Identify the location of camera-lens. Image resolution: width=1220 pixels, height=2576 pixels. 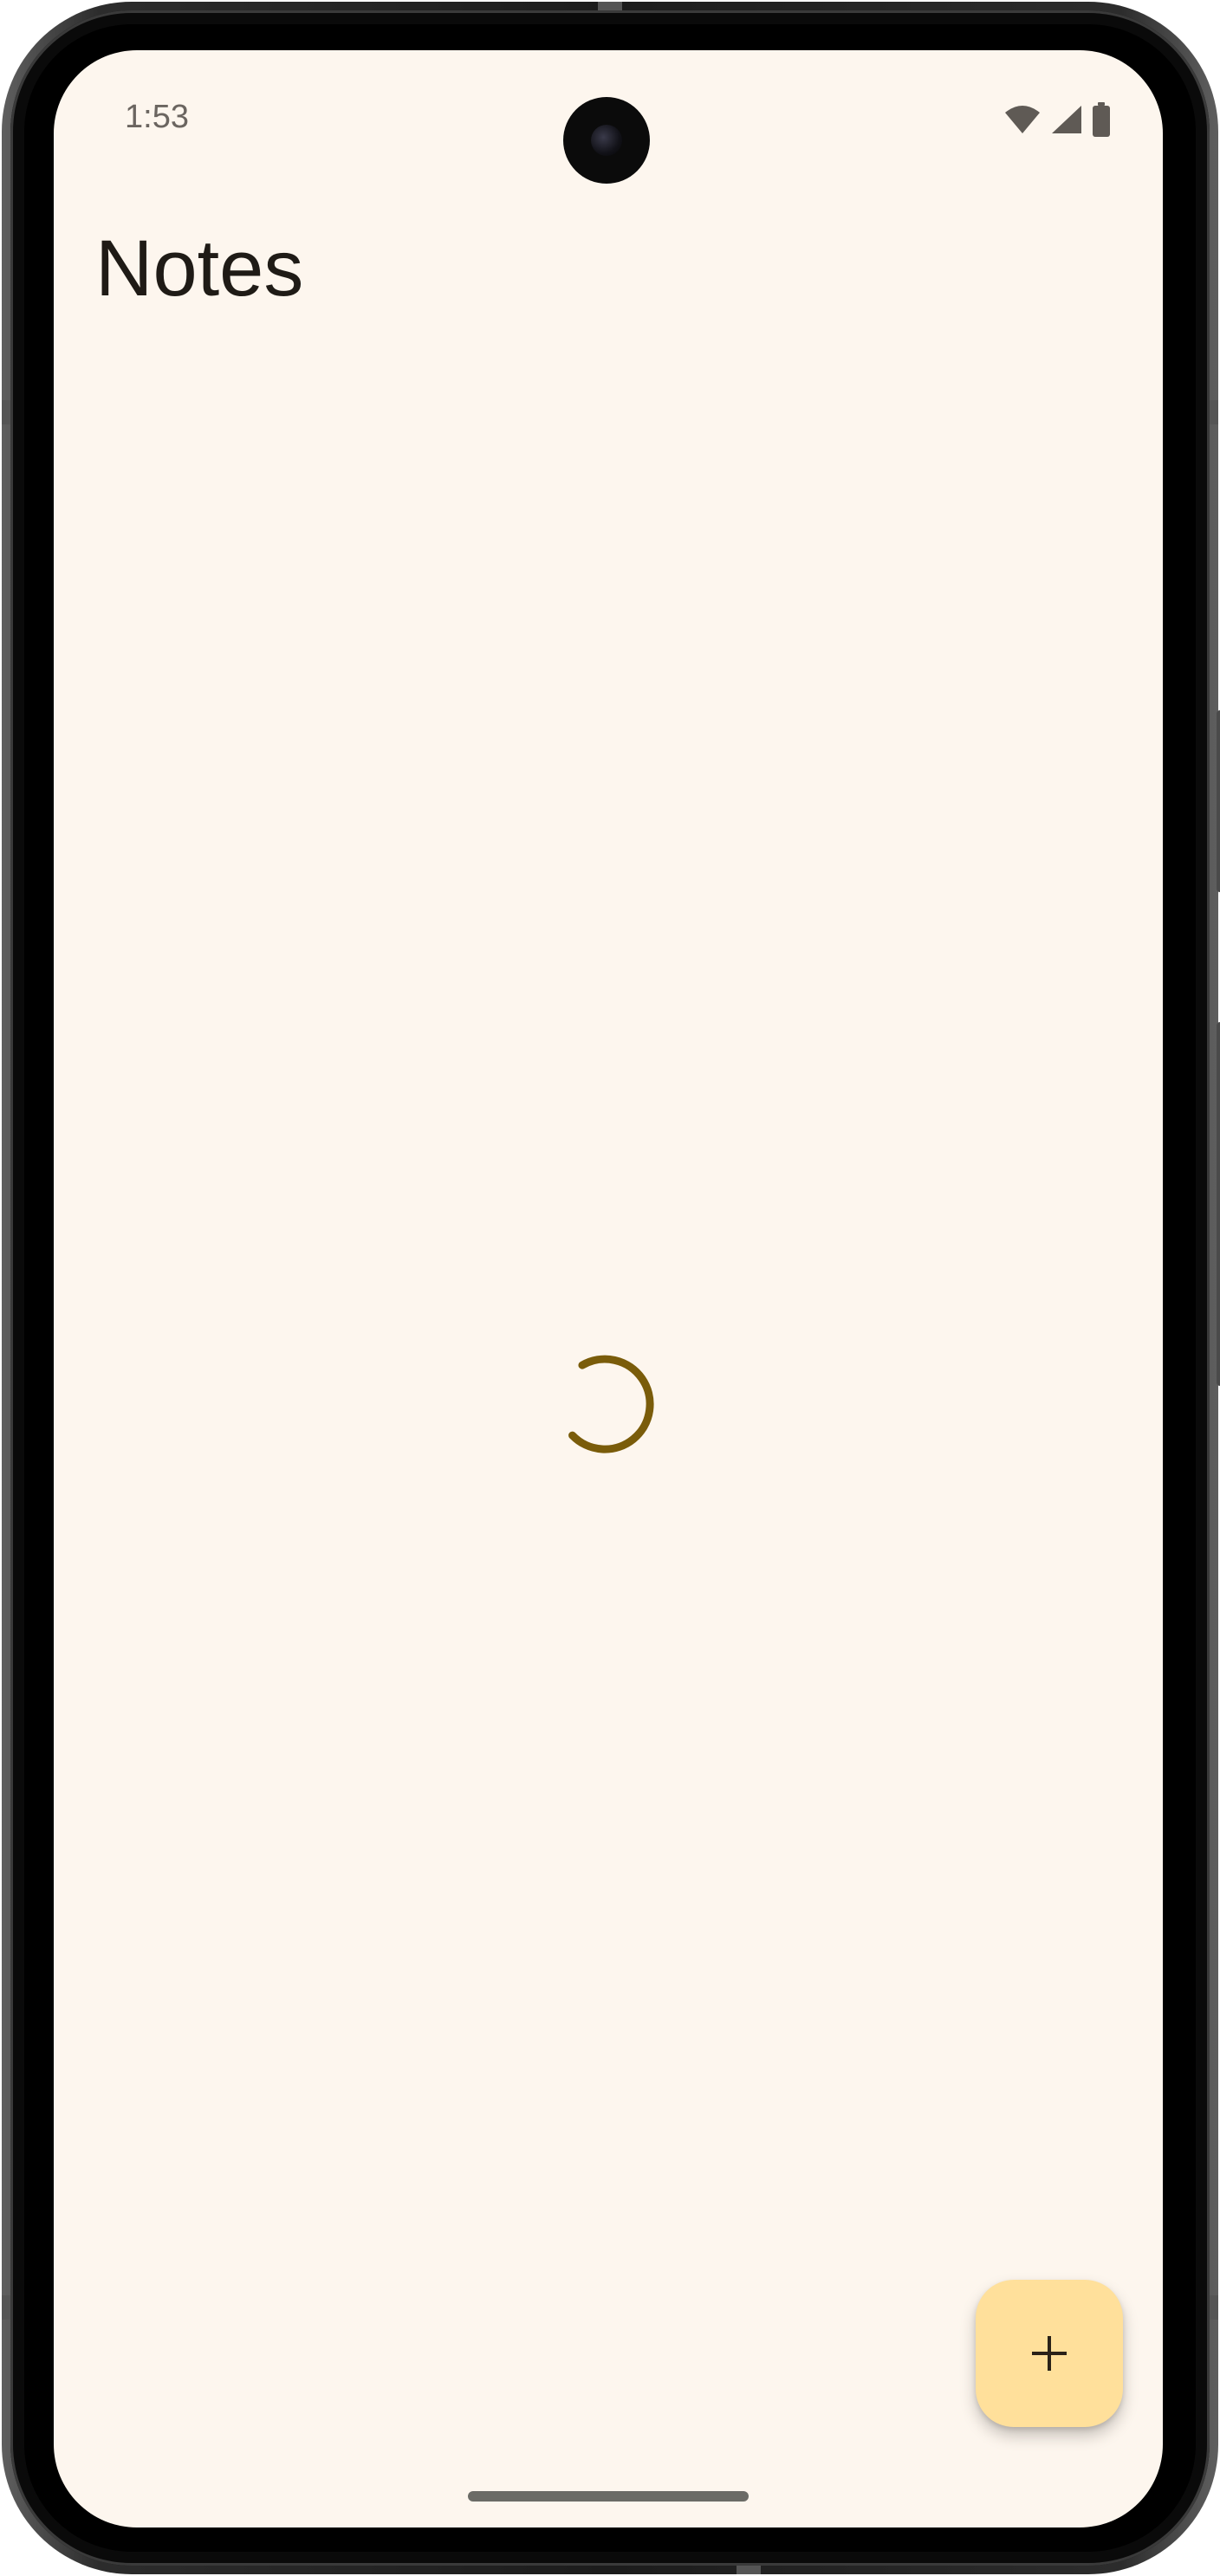
(606, 140).